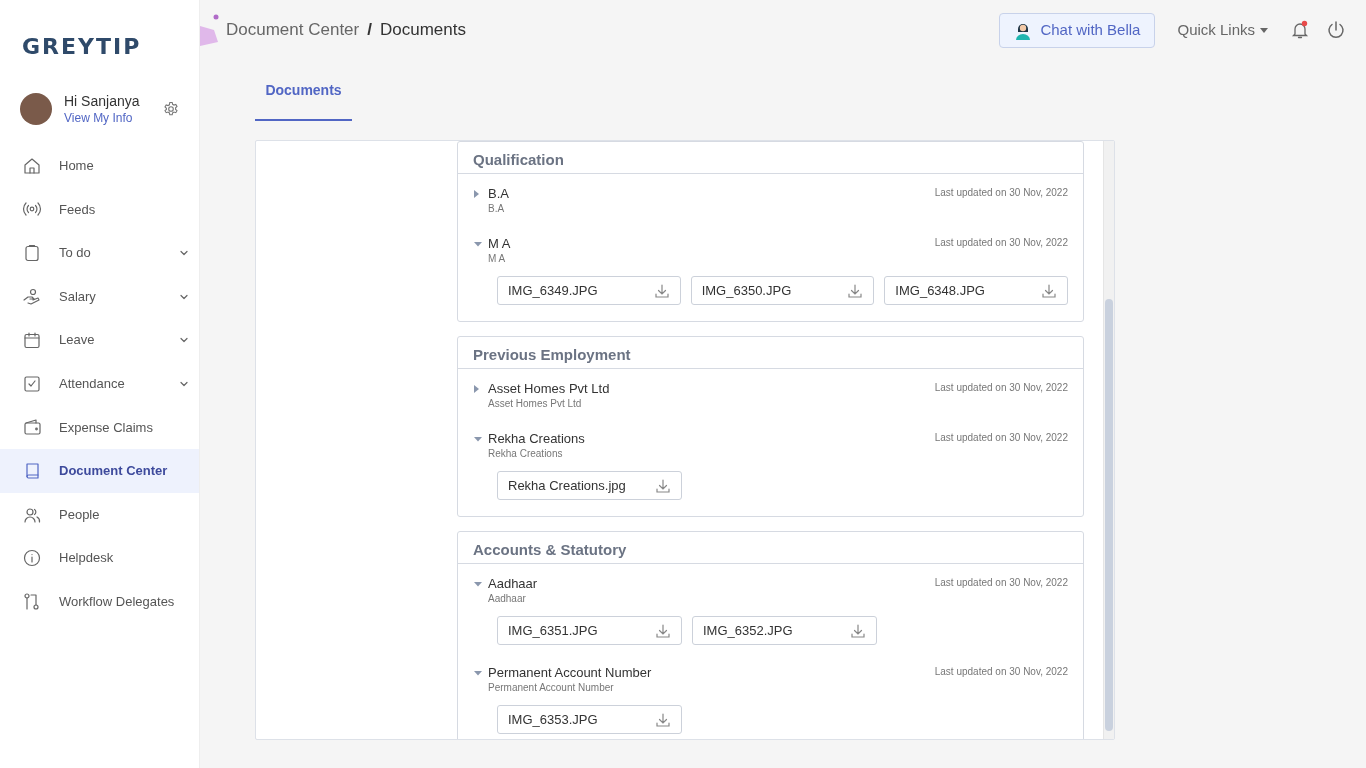 The width and height of the screenshot is (1366, 768). What do you see at coordinates (1108, 440) in the screenshot?
I see `scrollbar` at bounding box center [1108, 440].